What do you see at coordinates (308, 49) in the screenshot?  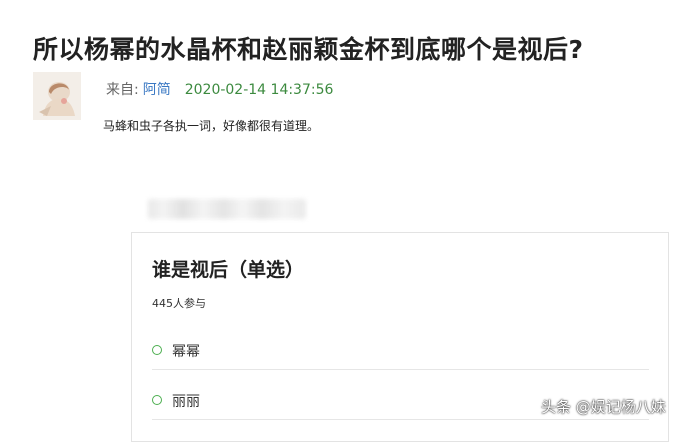 I see `article-title: 所以杨幂的水晶杯和赵丽颖金杯到底哪个是视后?` at bounding box center [308, 49].